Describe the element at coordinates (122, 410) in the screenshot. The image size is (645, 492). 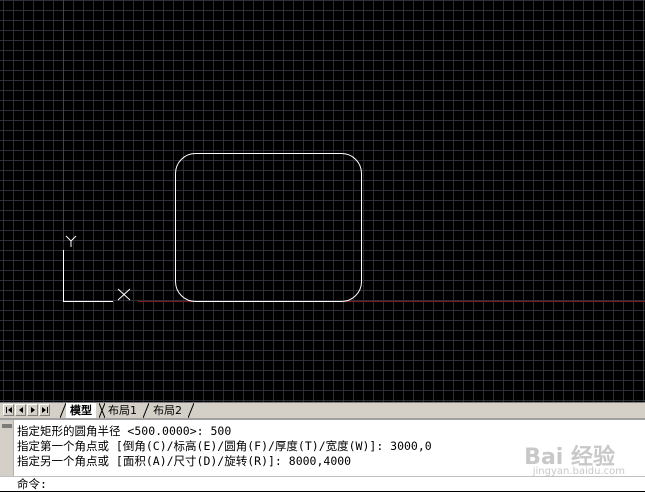
I see `tab-layout1: 布局1` at that location.